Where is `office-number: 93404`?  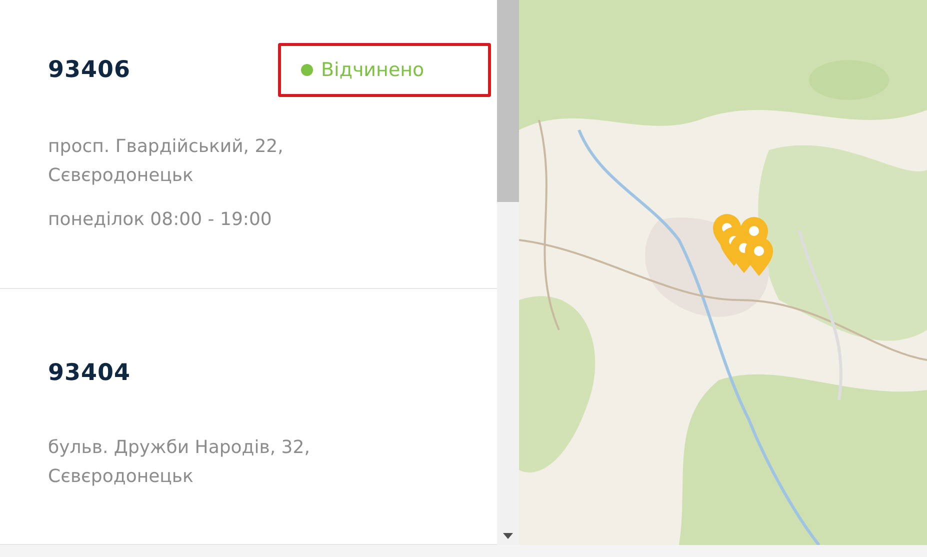 office-number: 93404 is located at coordinates (89, 373).